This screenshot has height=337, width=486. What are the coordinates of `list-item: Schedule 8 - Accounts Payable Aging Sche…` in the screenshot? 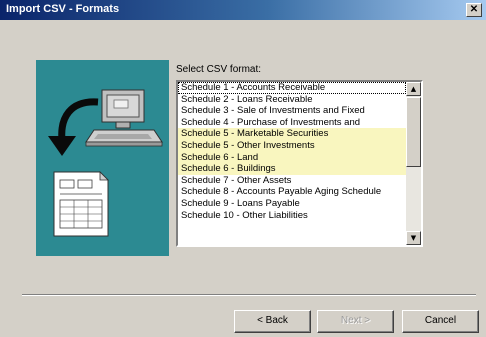 It's located at (292, 192).